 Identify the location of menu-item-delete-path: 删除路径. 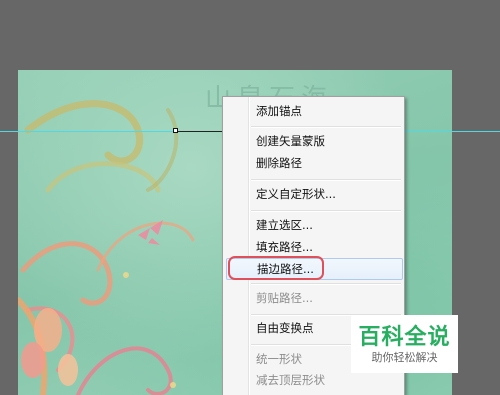
(313, 163).